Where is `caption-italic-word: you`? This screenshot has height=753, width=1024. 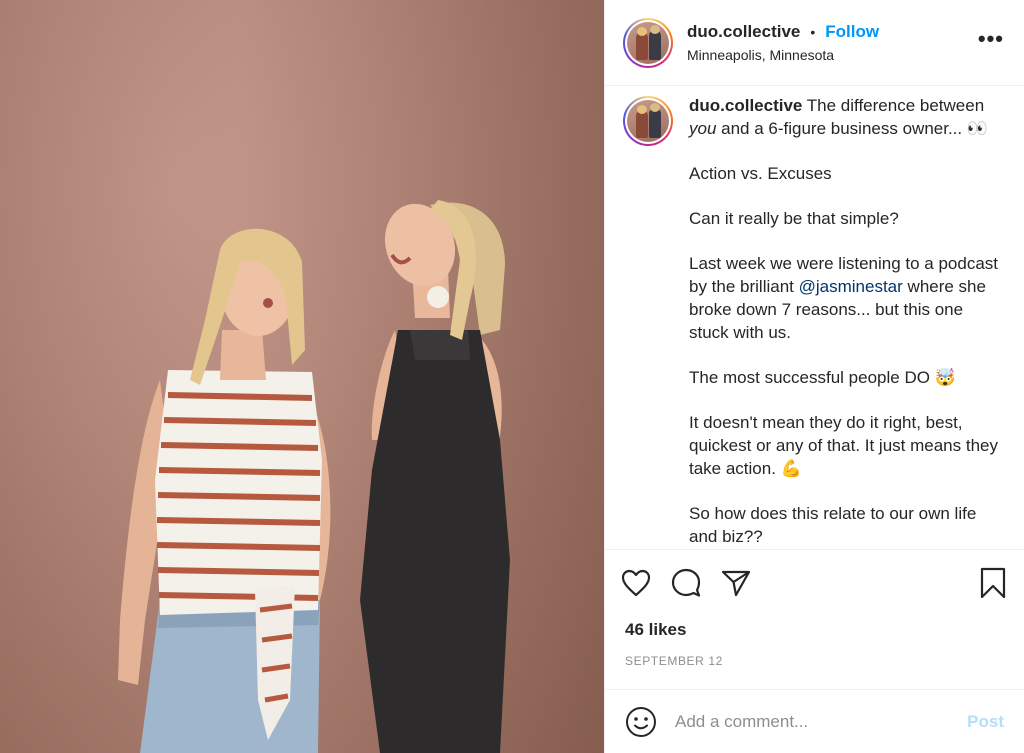
caption-italic-word: you is located at coordinates (703, 128).